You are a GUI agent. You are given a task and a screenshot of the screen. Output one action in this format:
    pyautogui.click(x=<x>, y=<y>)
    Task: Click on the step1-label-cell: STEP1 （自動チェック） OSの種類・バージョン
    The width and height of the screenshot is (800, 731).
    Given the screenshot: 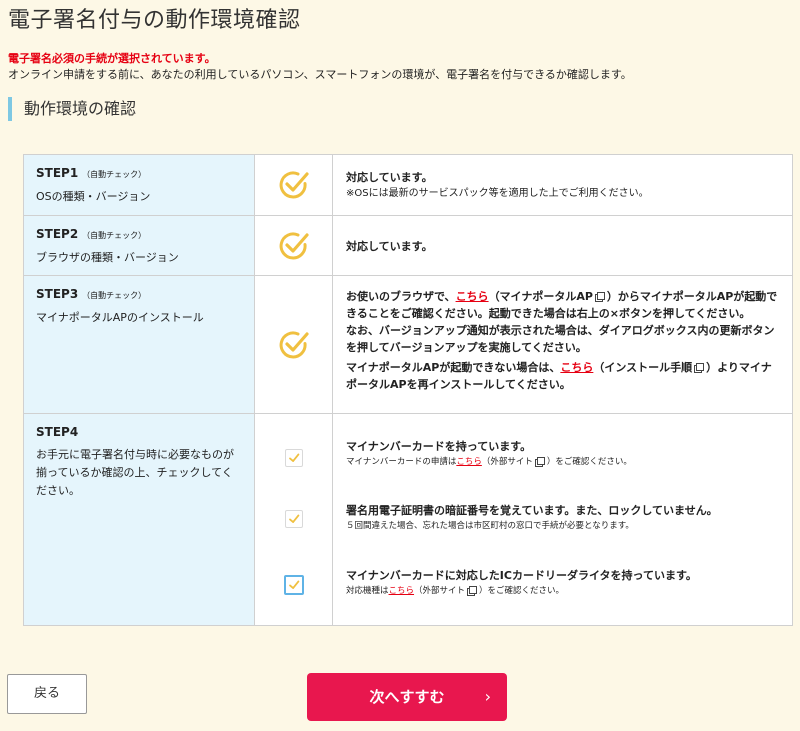 What is the action you would take?
    pyautogui.click(x=139, y=185)
    